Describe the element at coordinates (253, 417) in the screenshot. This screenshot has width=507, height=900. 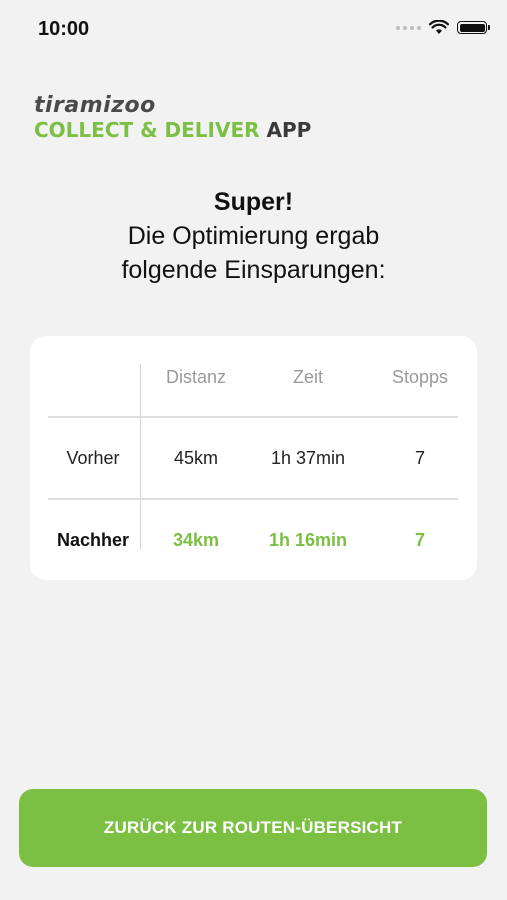
I see `table-divider-header` at that location.